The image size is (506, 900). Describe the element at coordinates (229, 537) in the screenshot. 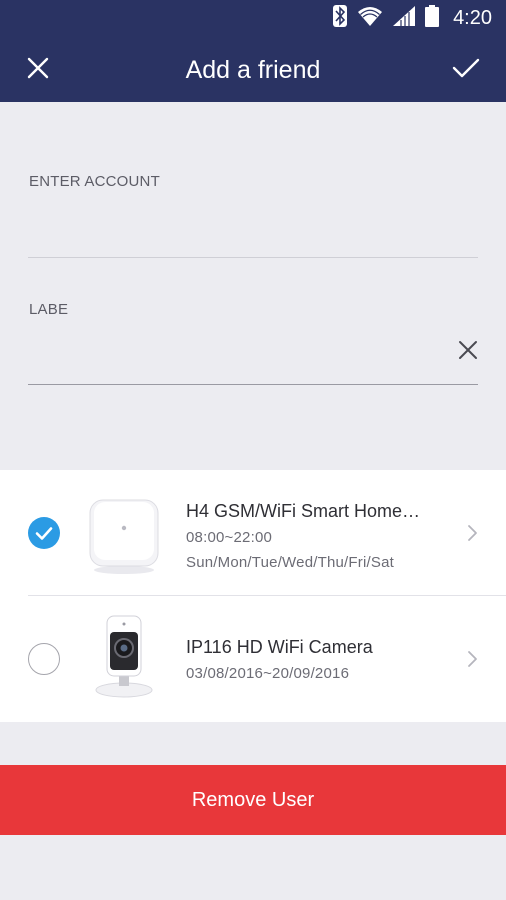

I see `device-schedule: 08:00~22:00` at that location.